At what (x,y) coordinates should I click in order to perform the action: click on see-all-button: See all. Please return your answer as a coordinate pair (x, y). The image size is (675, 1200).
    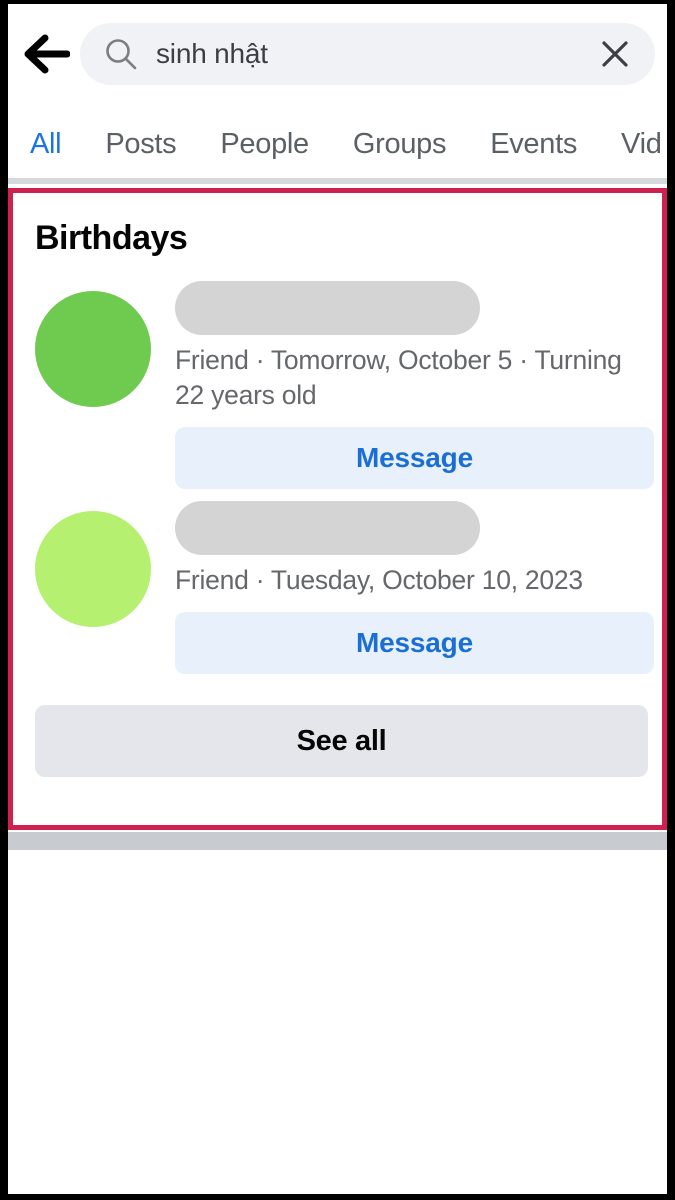
    Looking at the image, I should click on (341, 741).